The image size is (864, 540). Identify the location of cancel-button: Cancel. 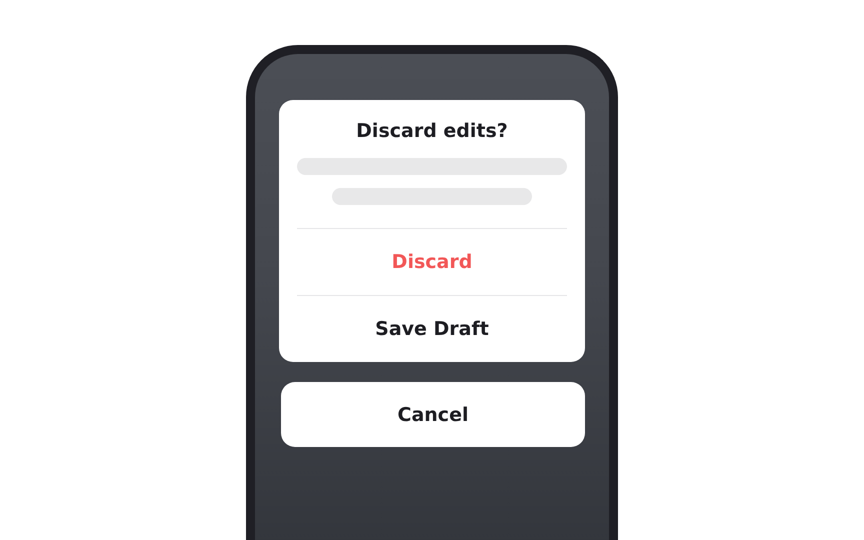
(433, 414).